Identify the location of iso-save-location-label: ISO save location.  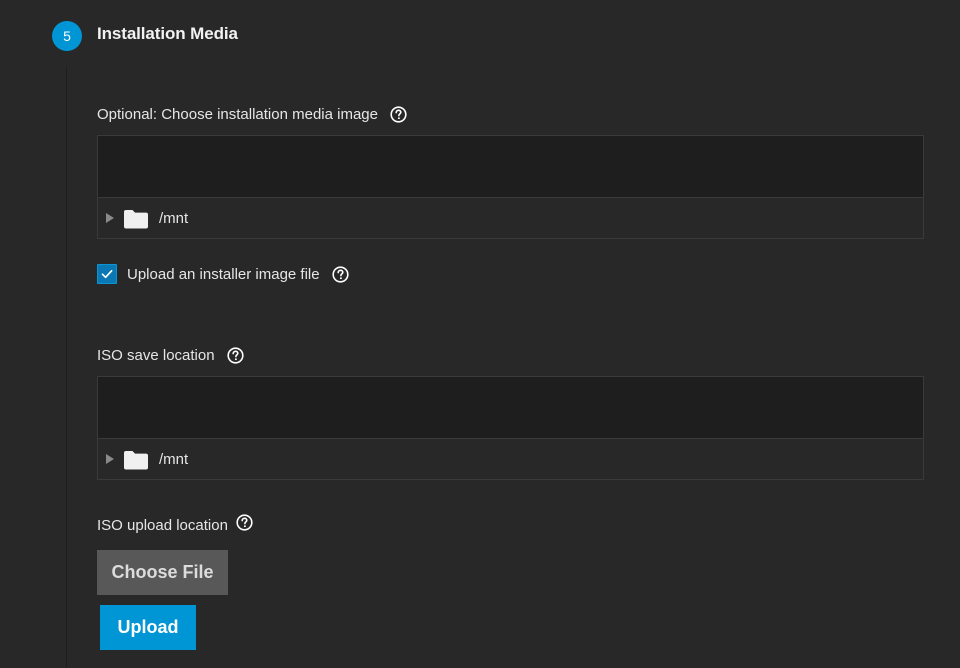
(156, 355).